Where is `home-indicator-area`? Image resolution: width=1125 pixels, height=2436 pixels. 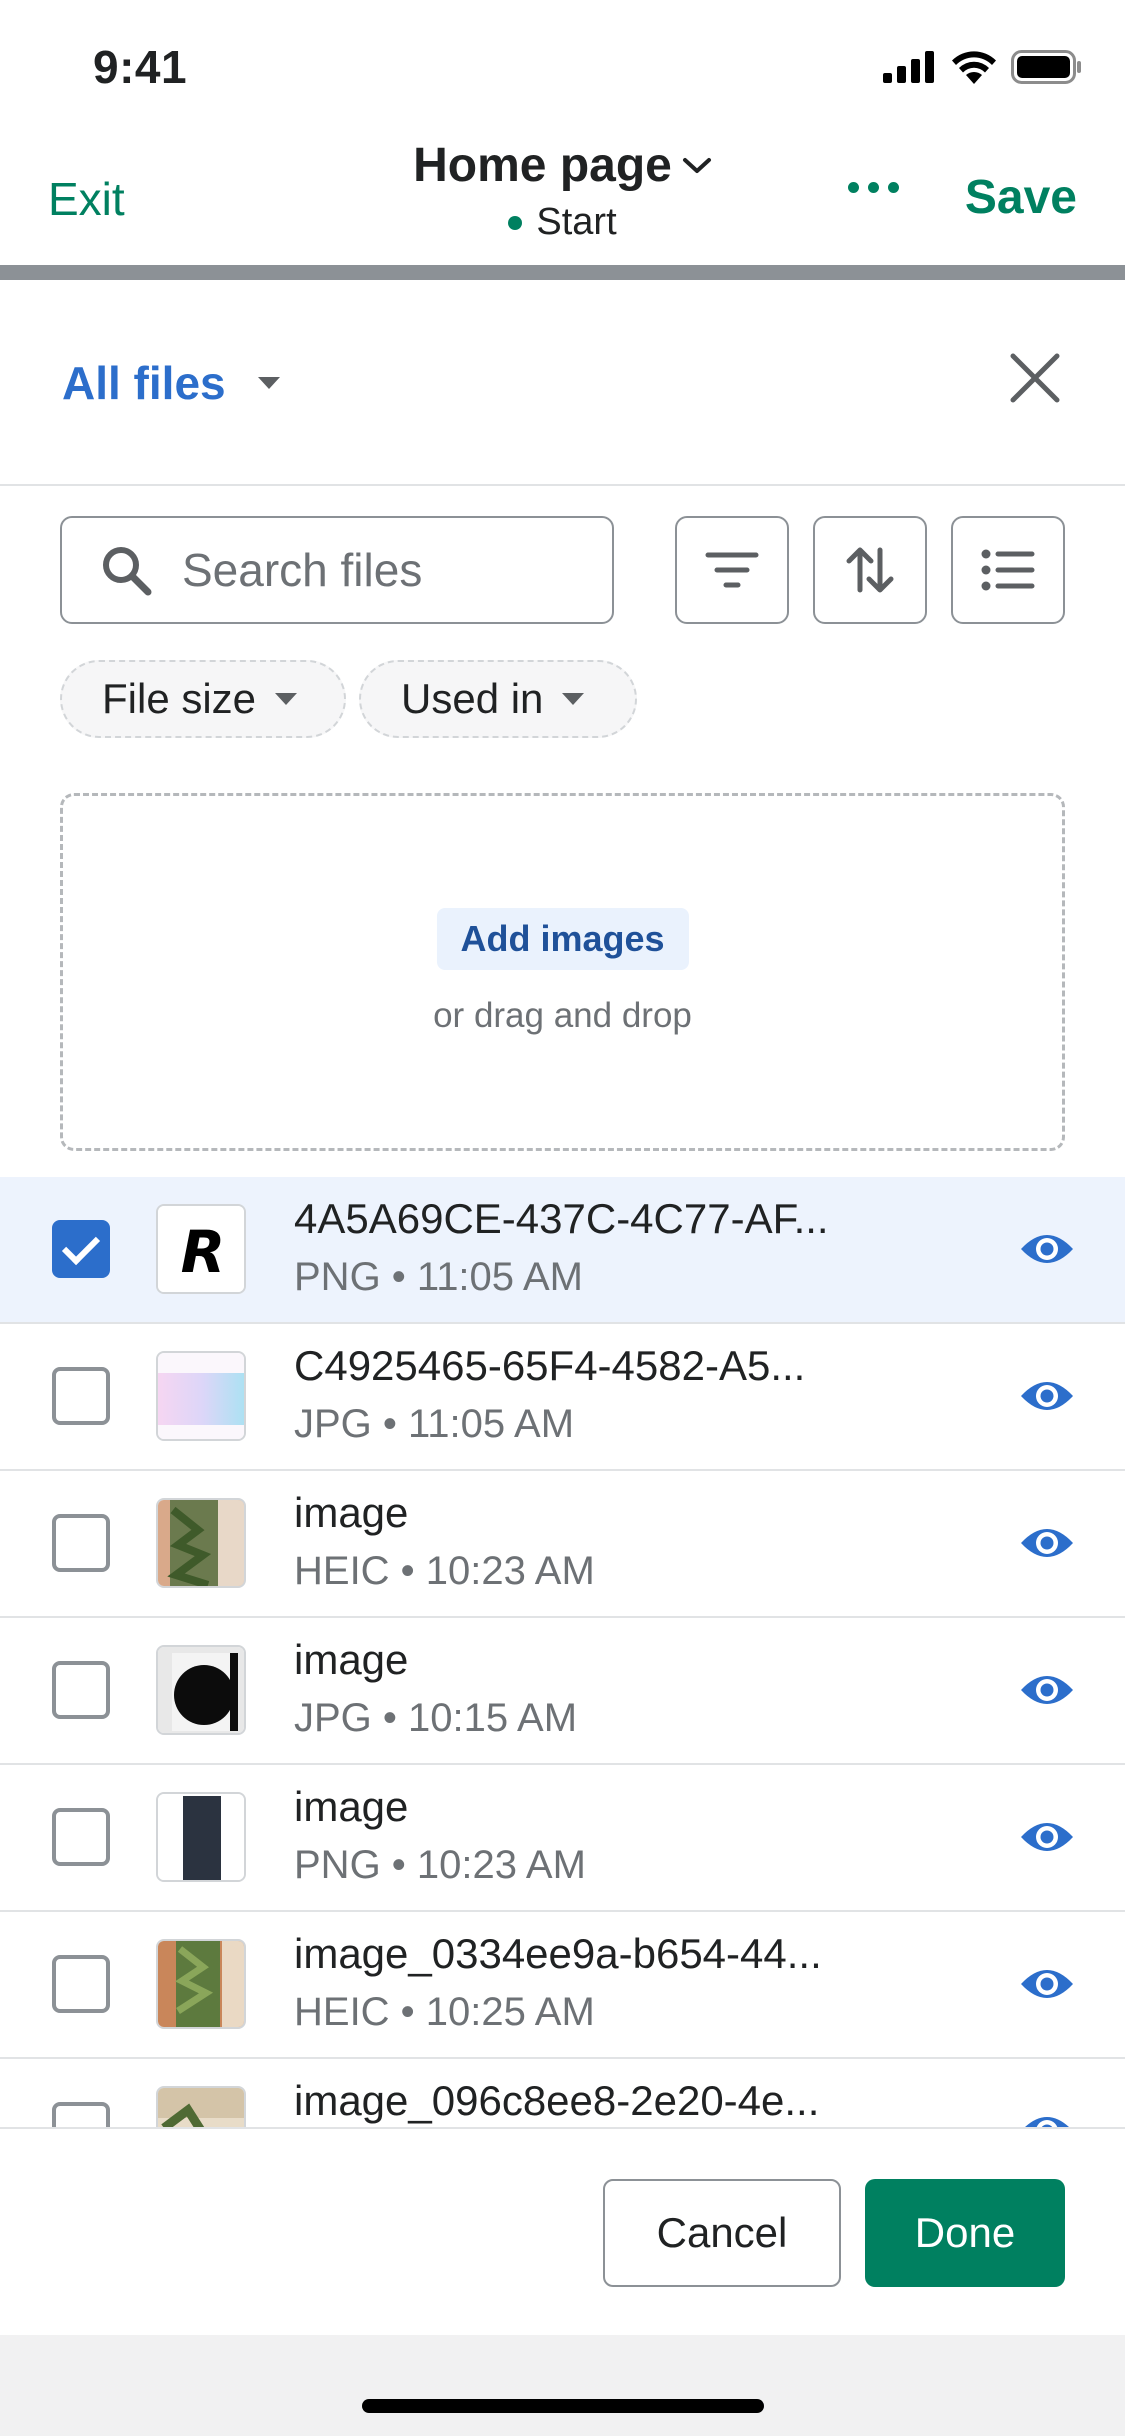 home-indicator-area is located at coordinates (562, 2385).